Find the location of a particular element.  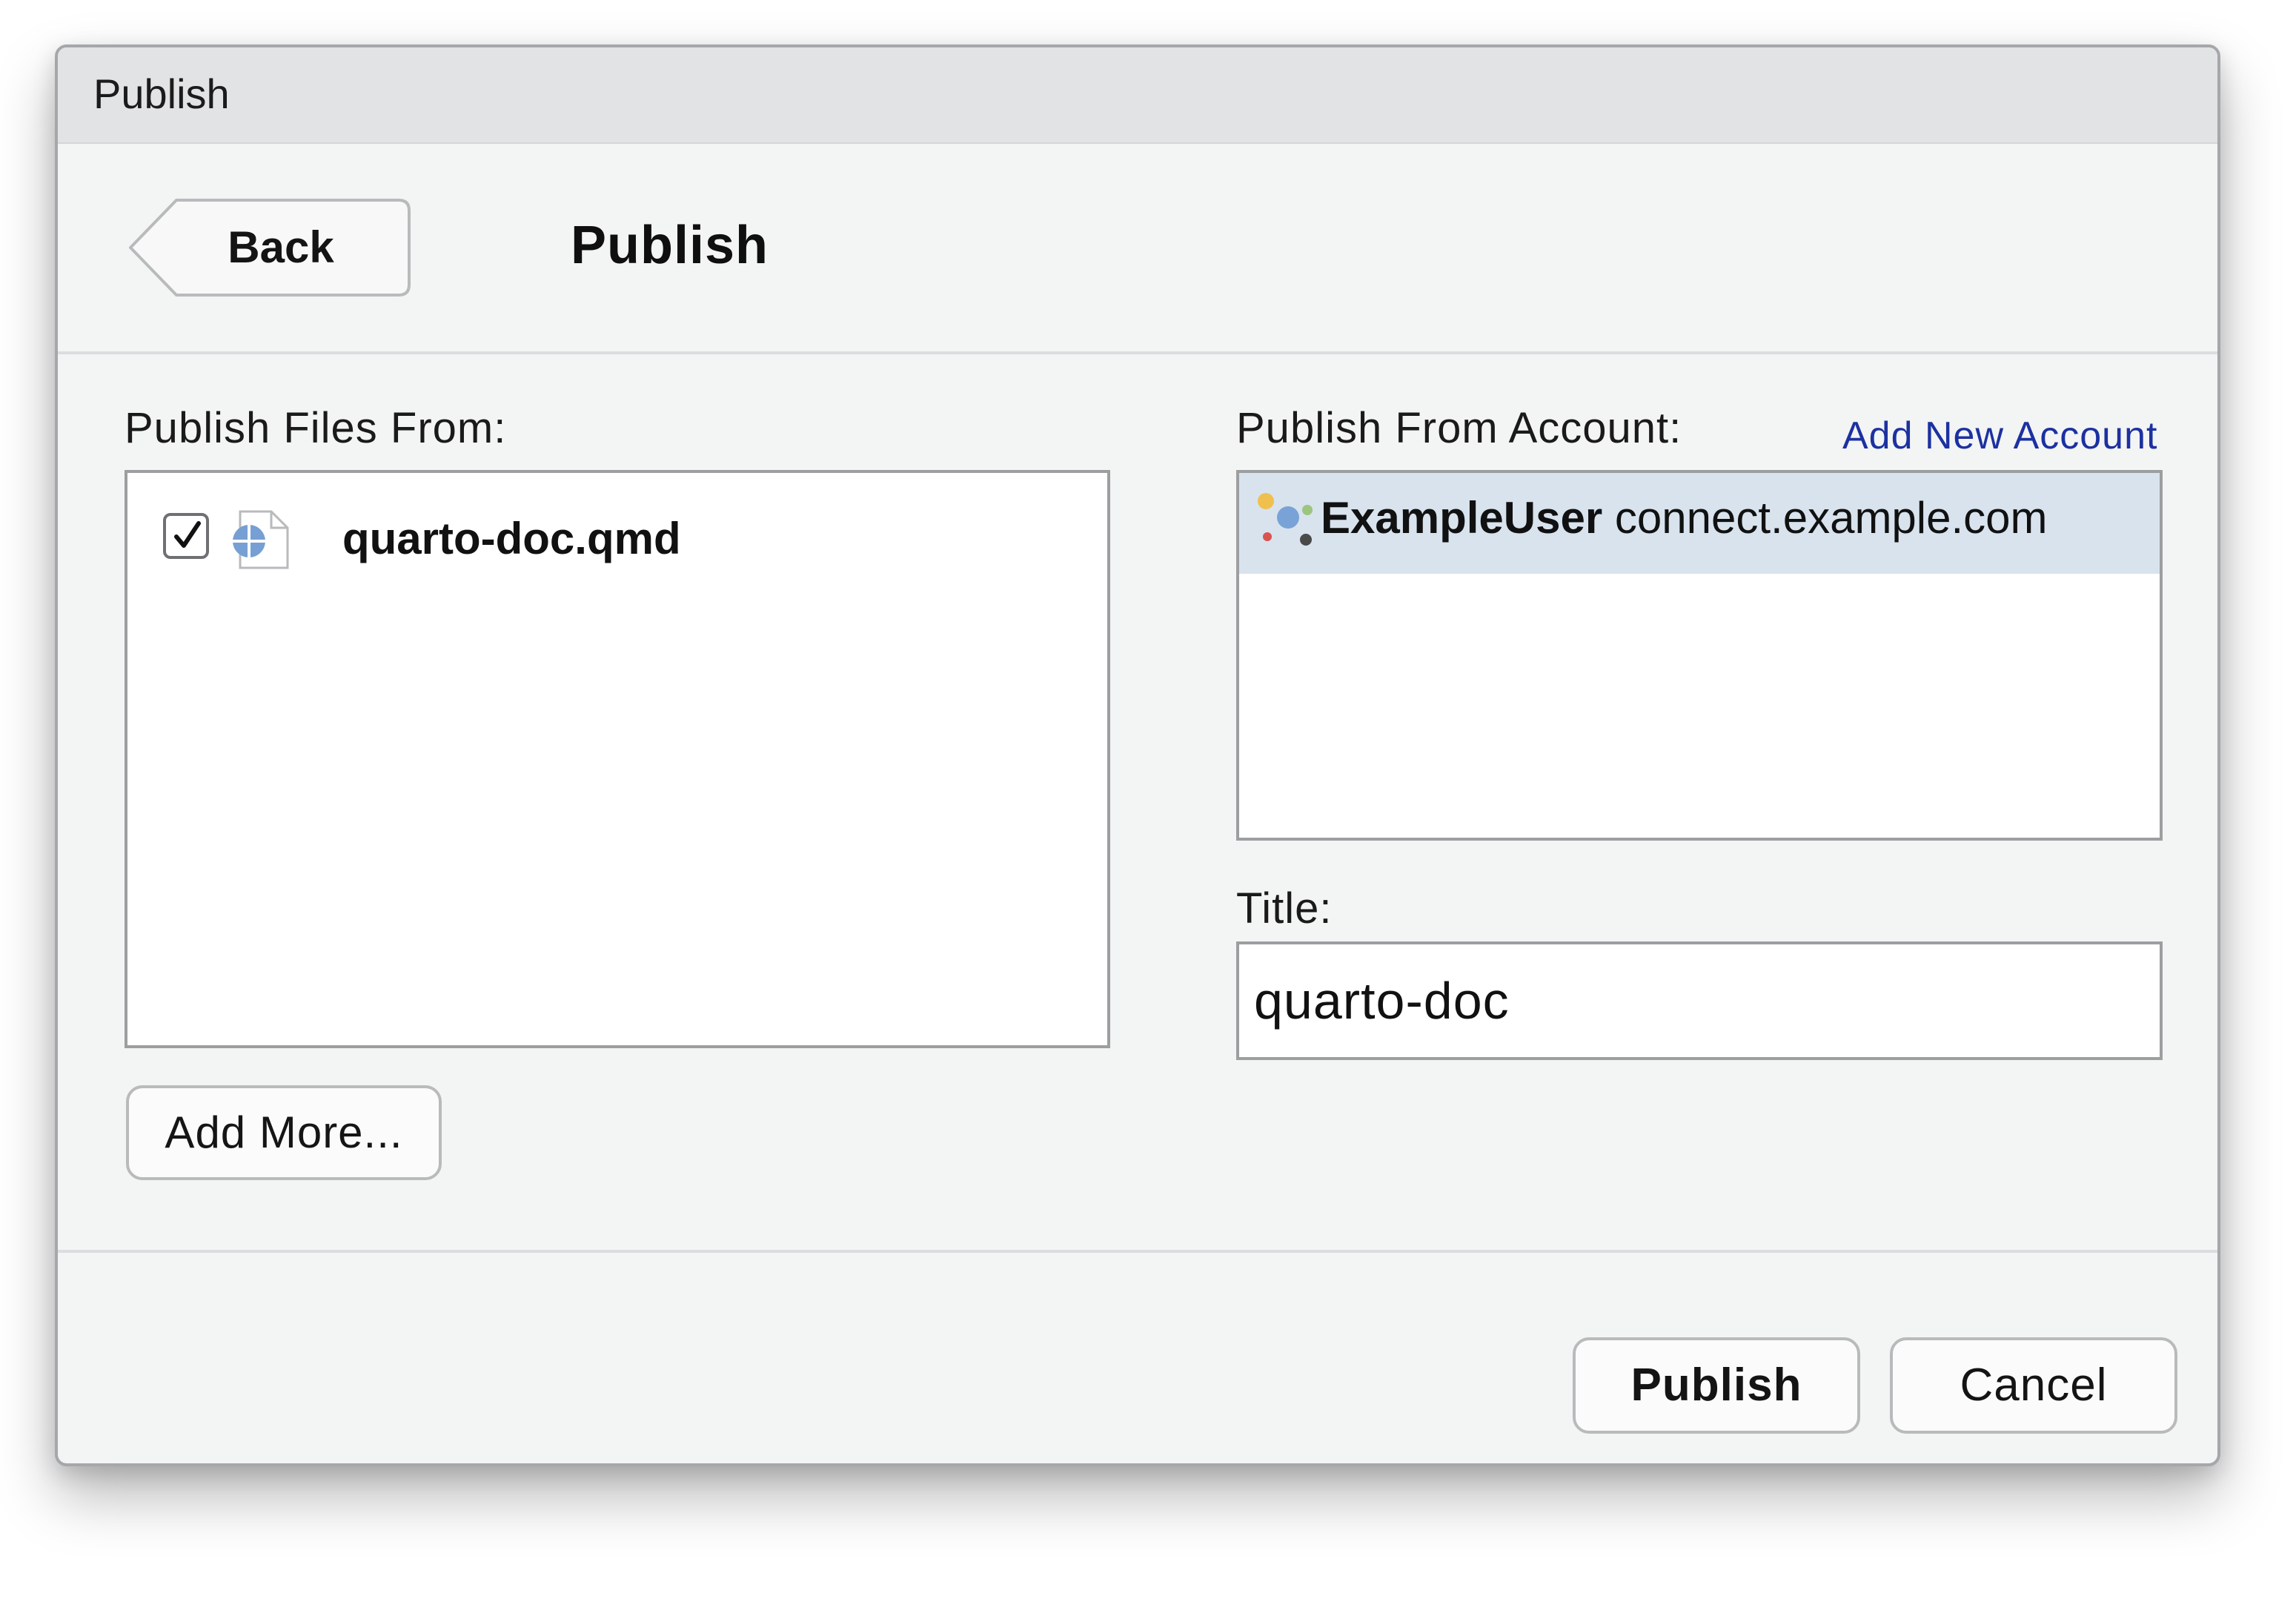

account-list: ExampleUser connect.example.com is located at coordinates (1699, 655).